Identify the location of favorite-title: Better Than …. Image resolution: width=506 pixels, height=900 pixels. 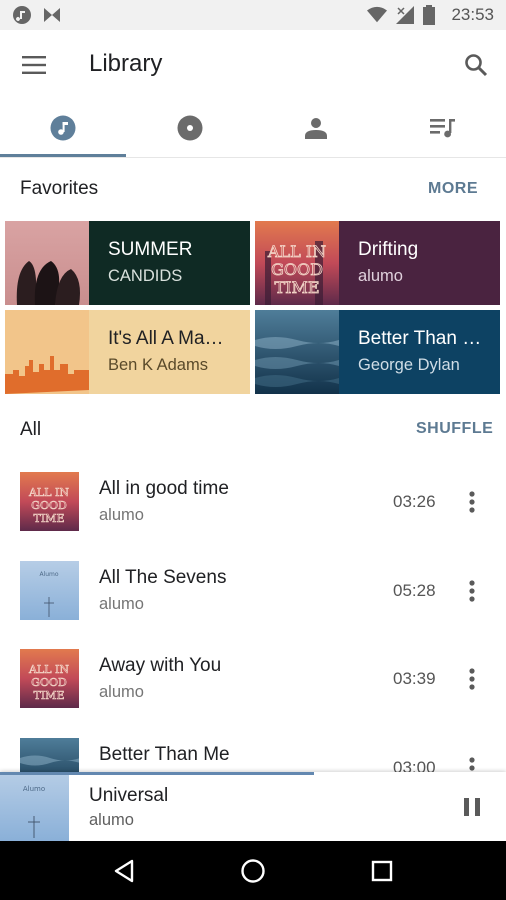
(420, 338).